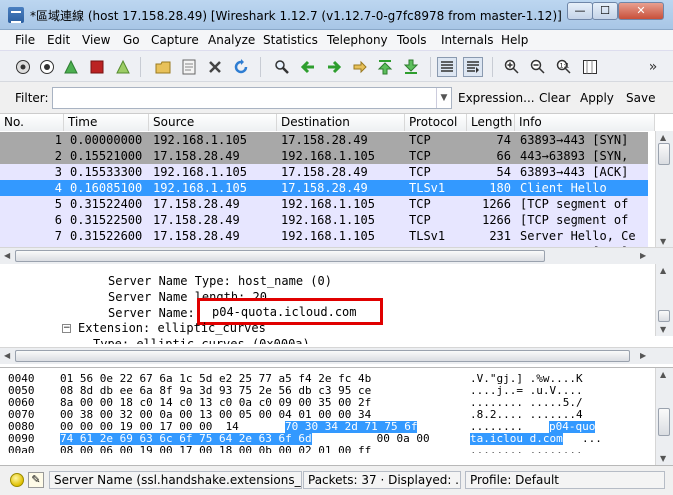 Image resolution: width=673 pixels, height=495 pixels. What do you see at coordinates (58, 40) in the screenshot?
I see `menu-edit: Edit` at bounding box center [58, 40].